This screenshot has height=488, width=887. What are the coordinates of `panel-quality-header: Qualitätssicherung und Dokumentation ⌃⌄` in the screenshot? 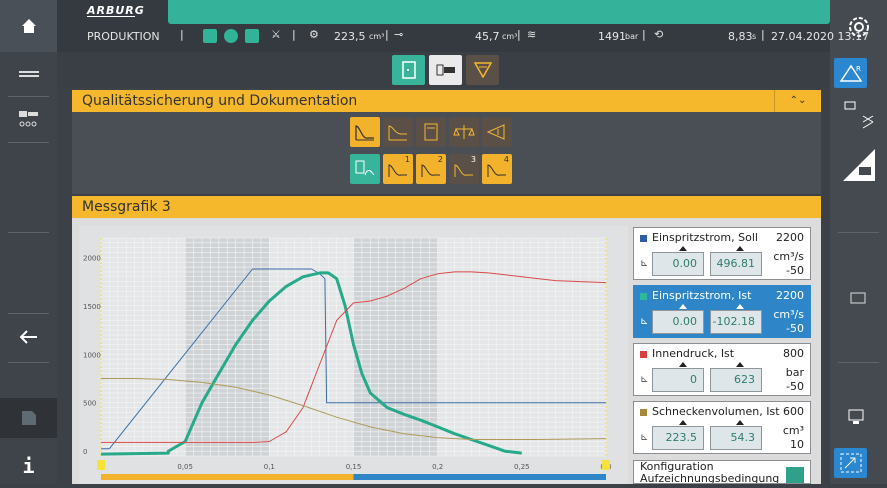 It's located at (446, 101).